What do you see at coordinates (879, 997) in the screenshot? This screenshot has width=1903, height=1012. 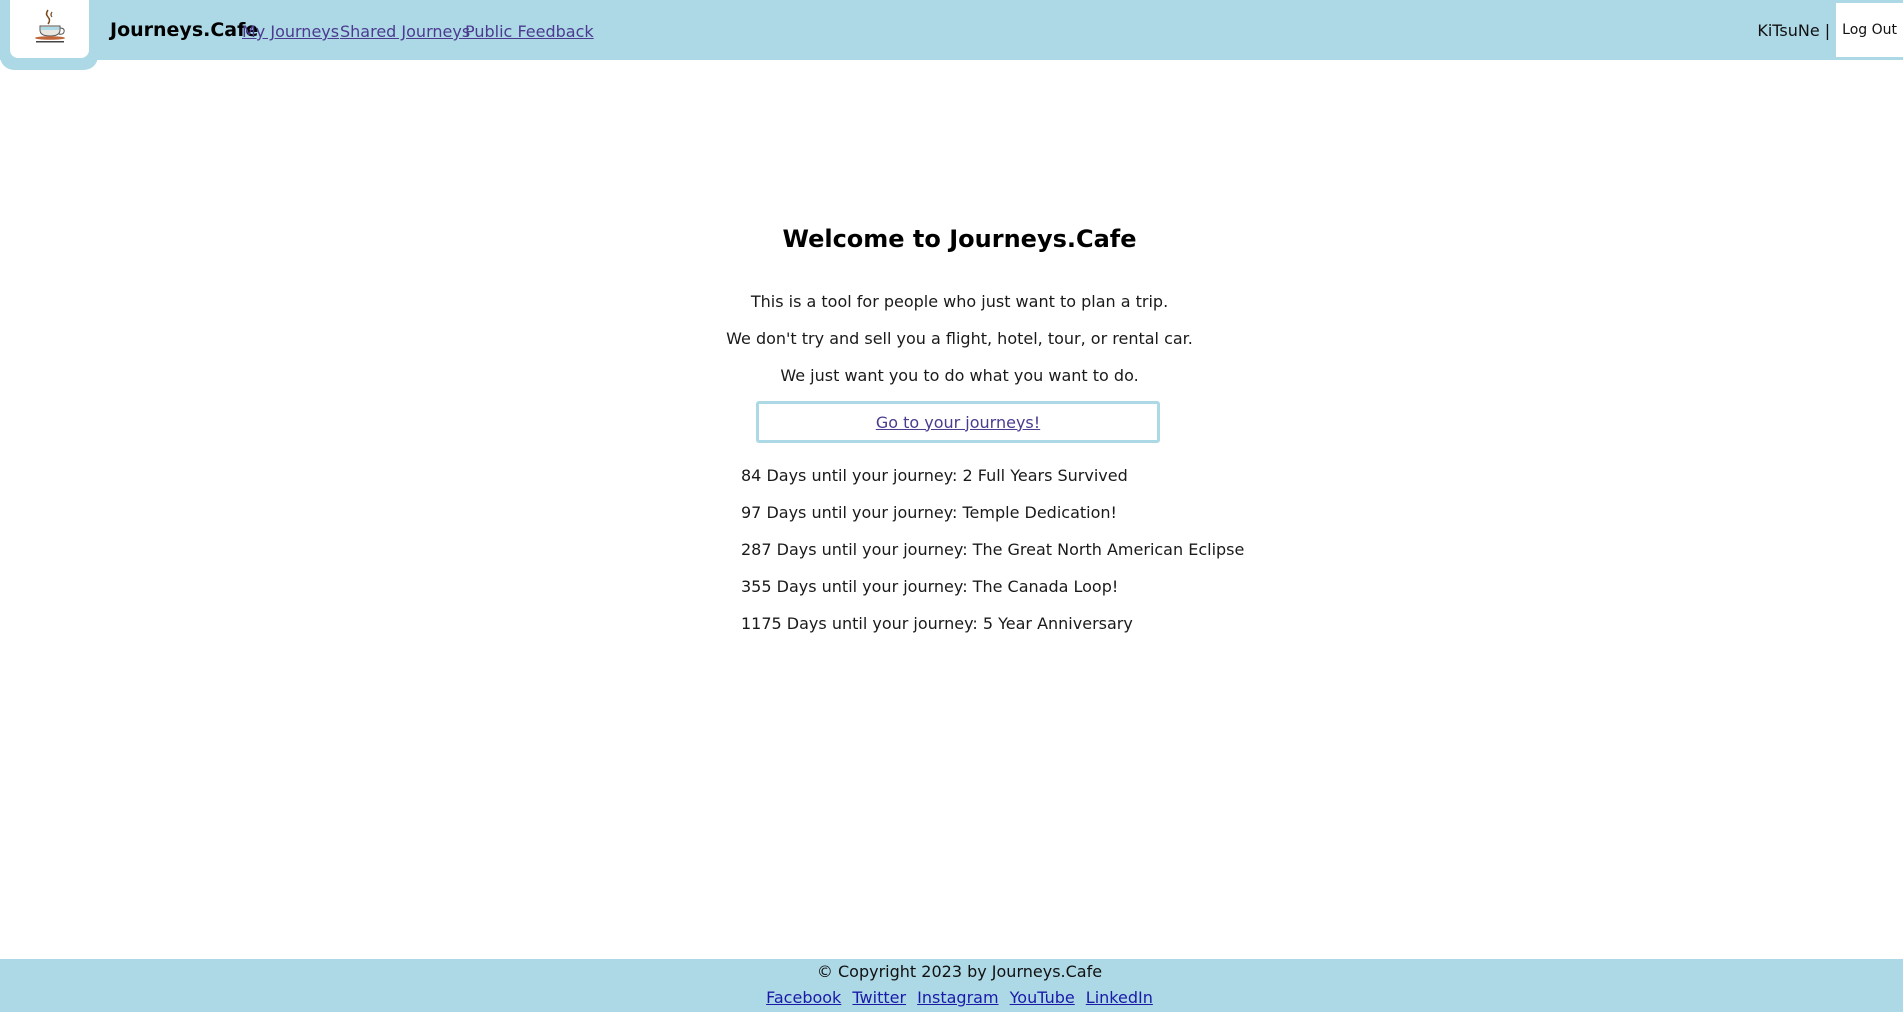 I see `twitter-link: Twitter` at bounding box center [879, 997].